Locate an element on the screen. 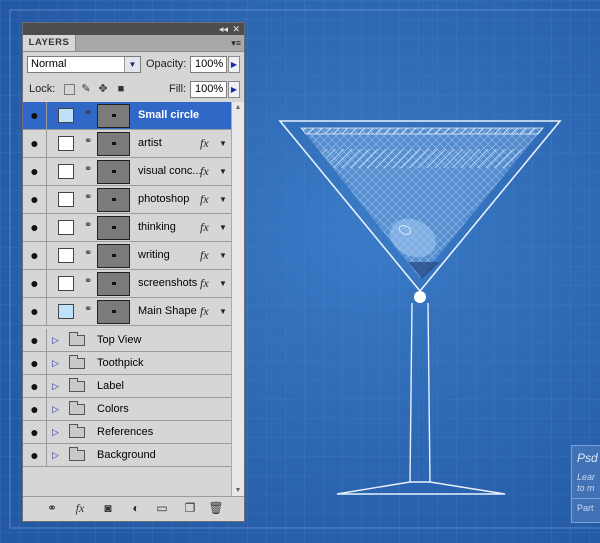 Image resolution: width=600 pixels, height=543 pixels. group-name: Top View is located at coordinates (119, 340).